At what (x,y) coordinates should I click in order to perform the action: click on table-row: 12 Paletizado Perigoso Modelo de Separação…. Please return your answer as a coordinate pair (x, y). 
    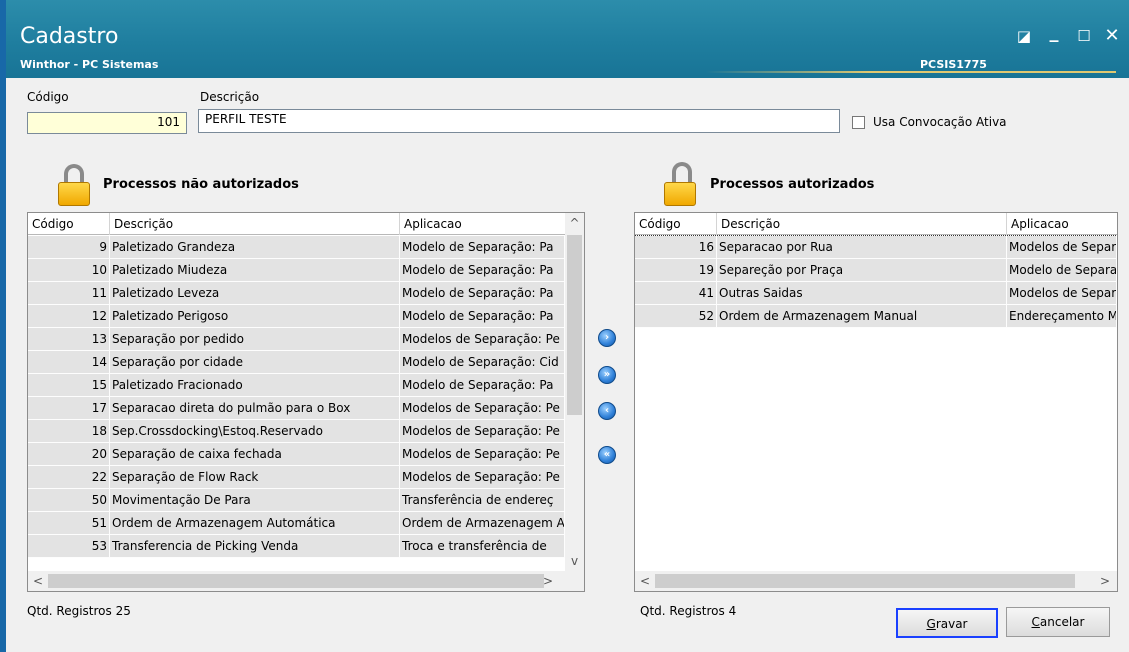
    Looking at the image, I should click on (296, 316).